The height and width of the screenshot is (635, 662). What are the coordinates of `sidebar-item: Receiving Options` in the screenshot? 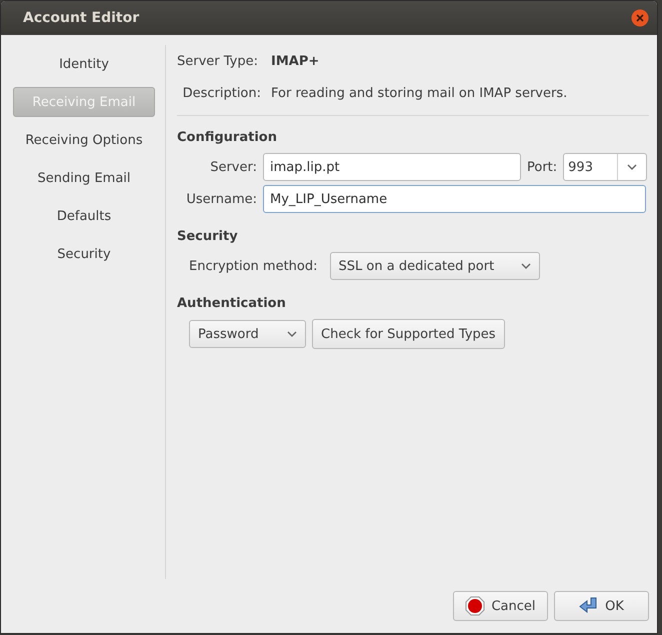 It's located at (84, 140).